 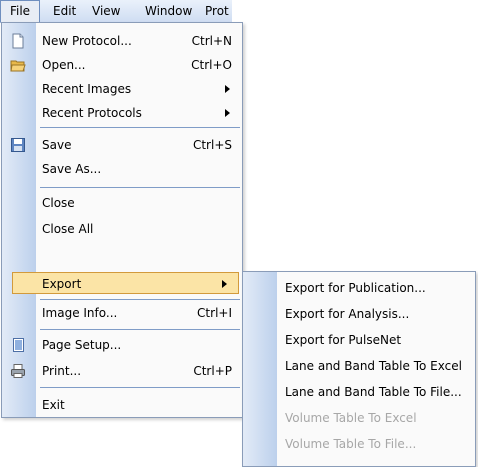 I want to click on menu-item-volume-table-to-excel: Volume Table To Excel, so click(x=359, y=418).